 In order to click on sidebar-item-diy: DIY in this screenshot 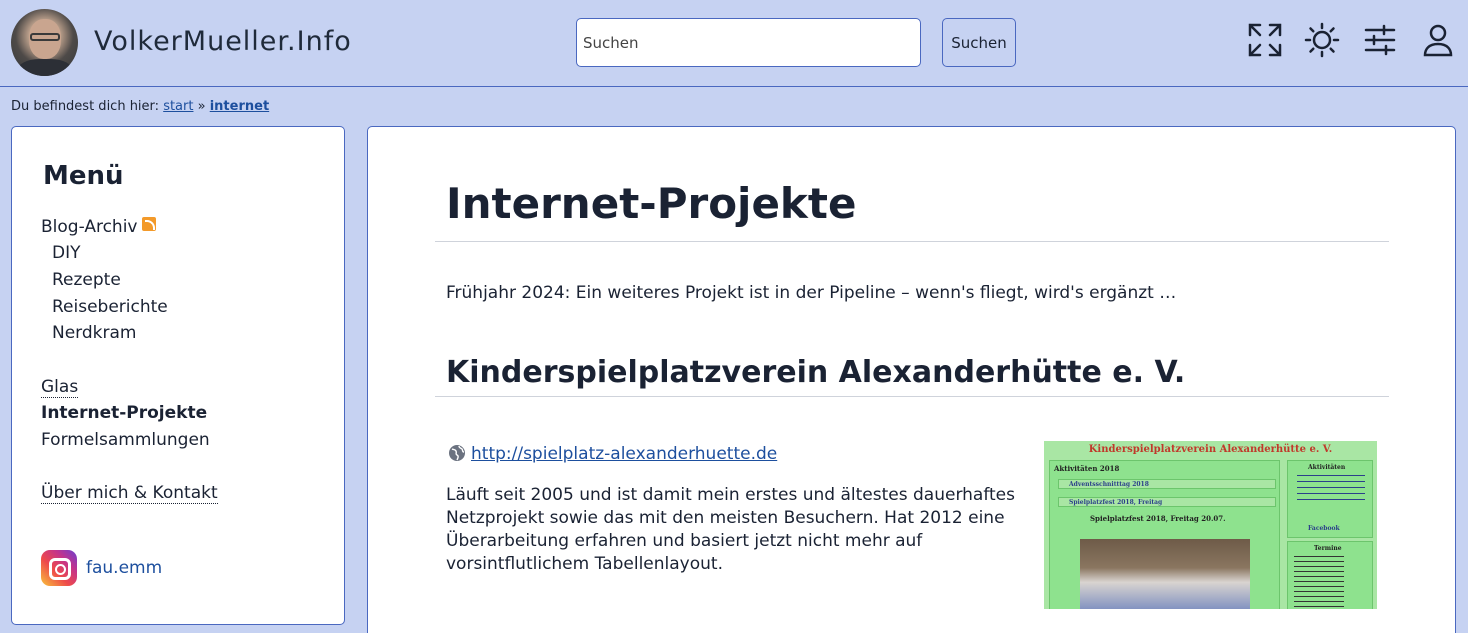, I will do `click(66, 253)`.